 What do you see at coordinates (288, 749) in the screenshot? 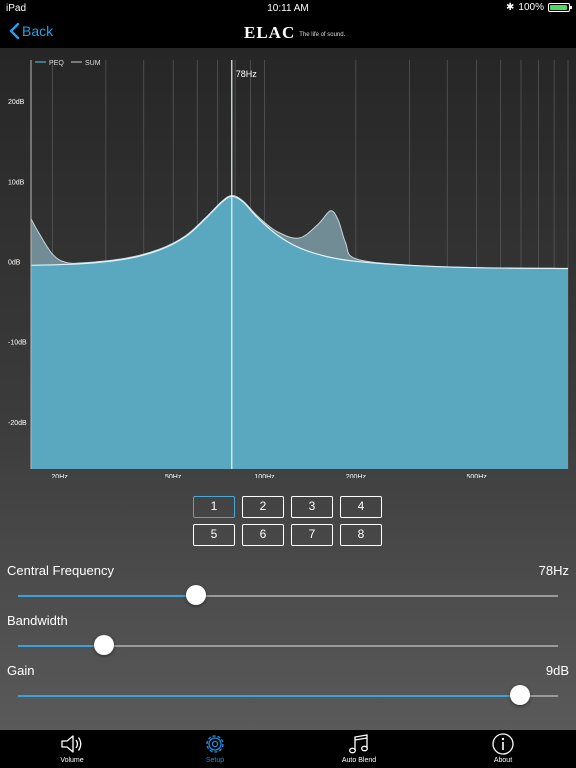
I see `tab-bar: Volume Setup Auto Blend About` at bounding box center [288, 749].